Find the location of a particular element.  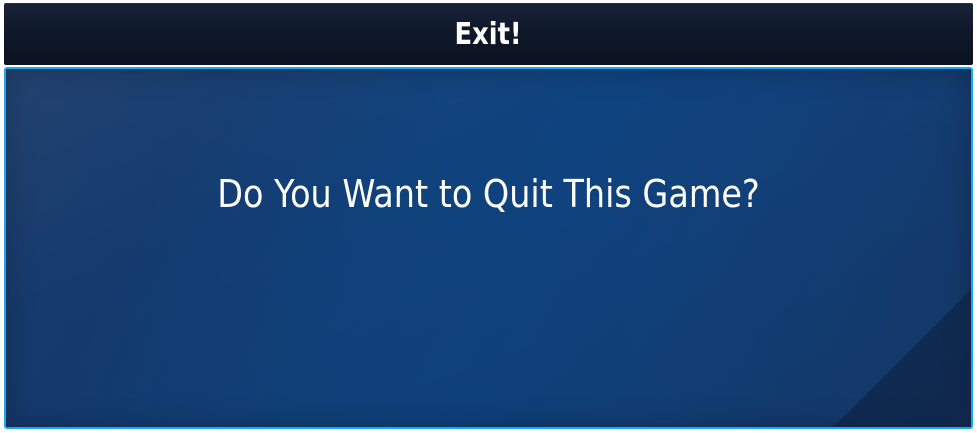

quit-confirmation-message: Do You Want to Quit This Game? is located at coordinates (488, 194).